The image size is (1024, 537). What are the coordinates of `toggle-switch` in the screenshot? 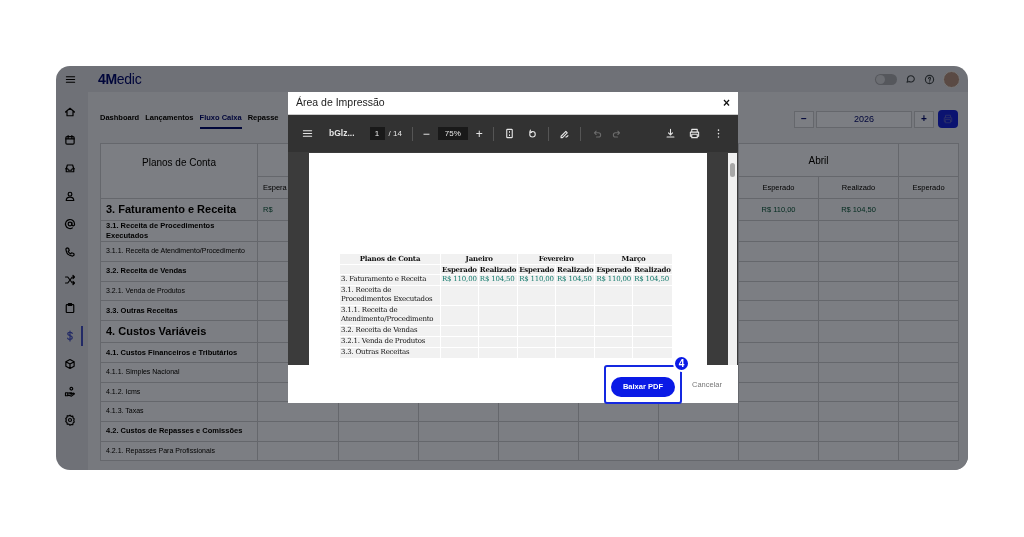 It's located at (886, 79).